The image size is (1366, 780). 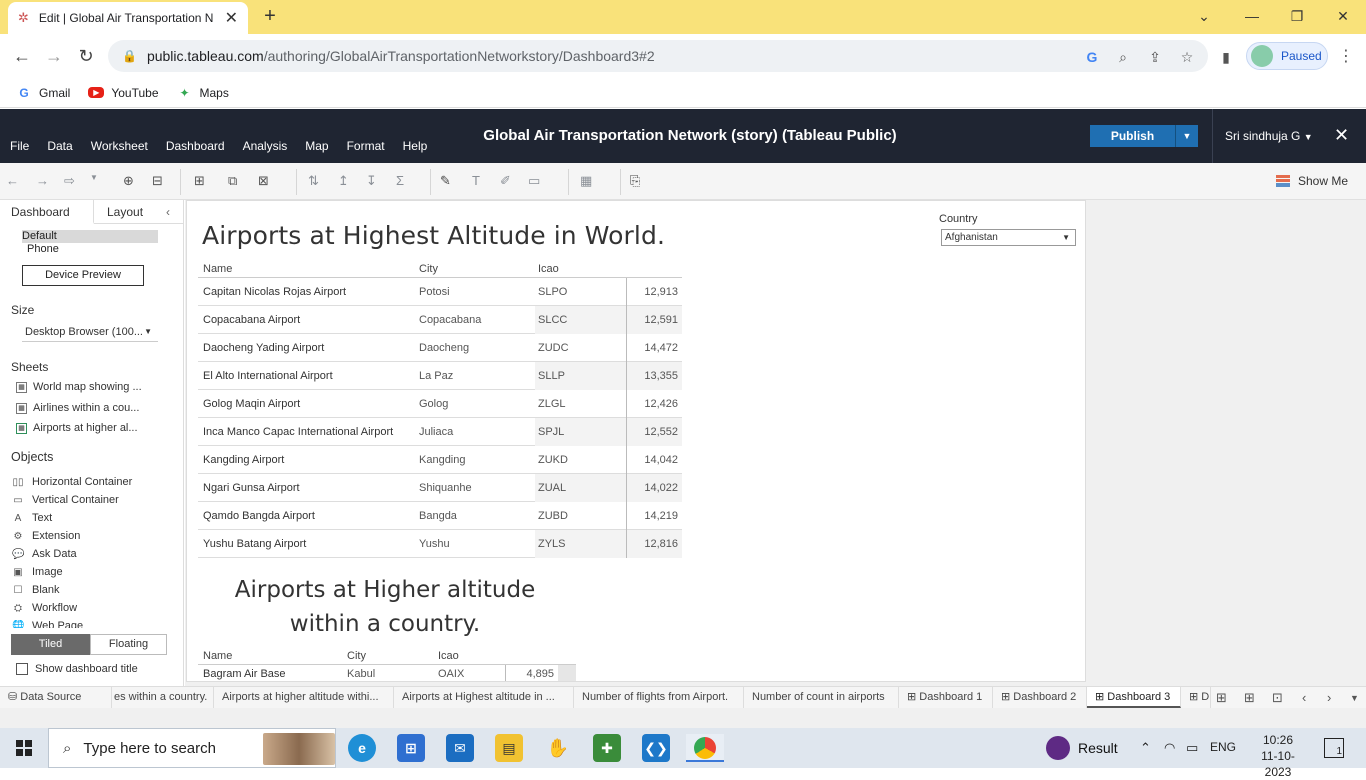 What do you see at coordinates (22, 669) in the screenshot?
I see `checkbox-icon` at bounding box center [22, 669].